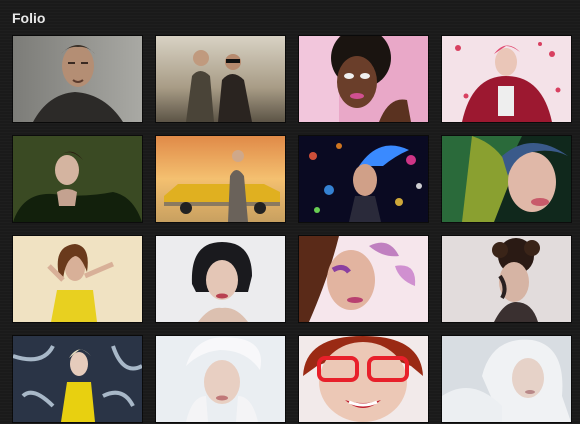 Image resolution: width=580 pixels, height=424 pixels. Describe the element at coordinates (506, 379) in the screenshot. I see `gallery-thumb-woman-white-hair` at that location.